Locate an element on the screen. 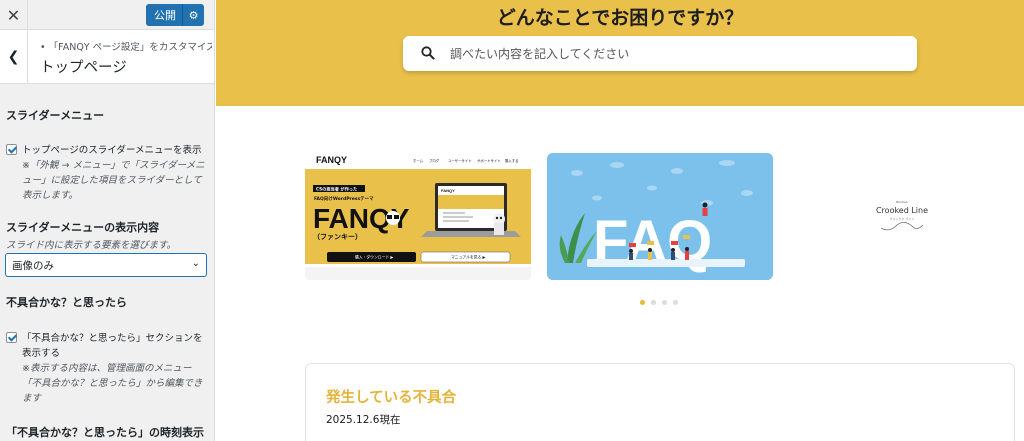  breadcrumb: • 「FANQY ページ設定」をカスタマイズ中 is located at coordinates (126, 46).